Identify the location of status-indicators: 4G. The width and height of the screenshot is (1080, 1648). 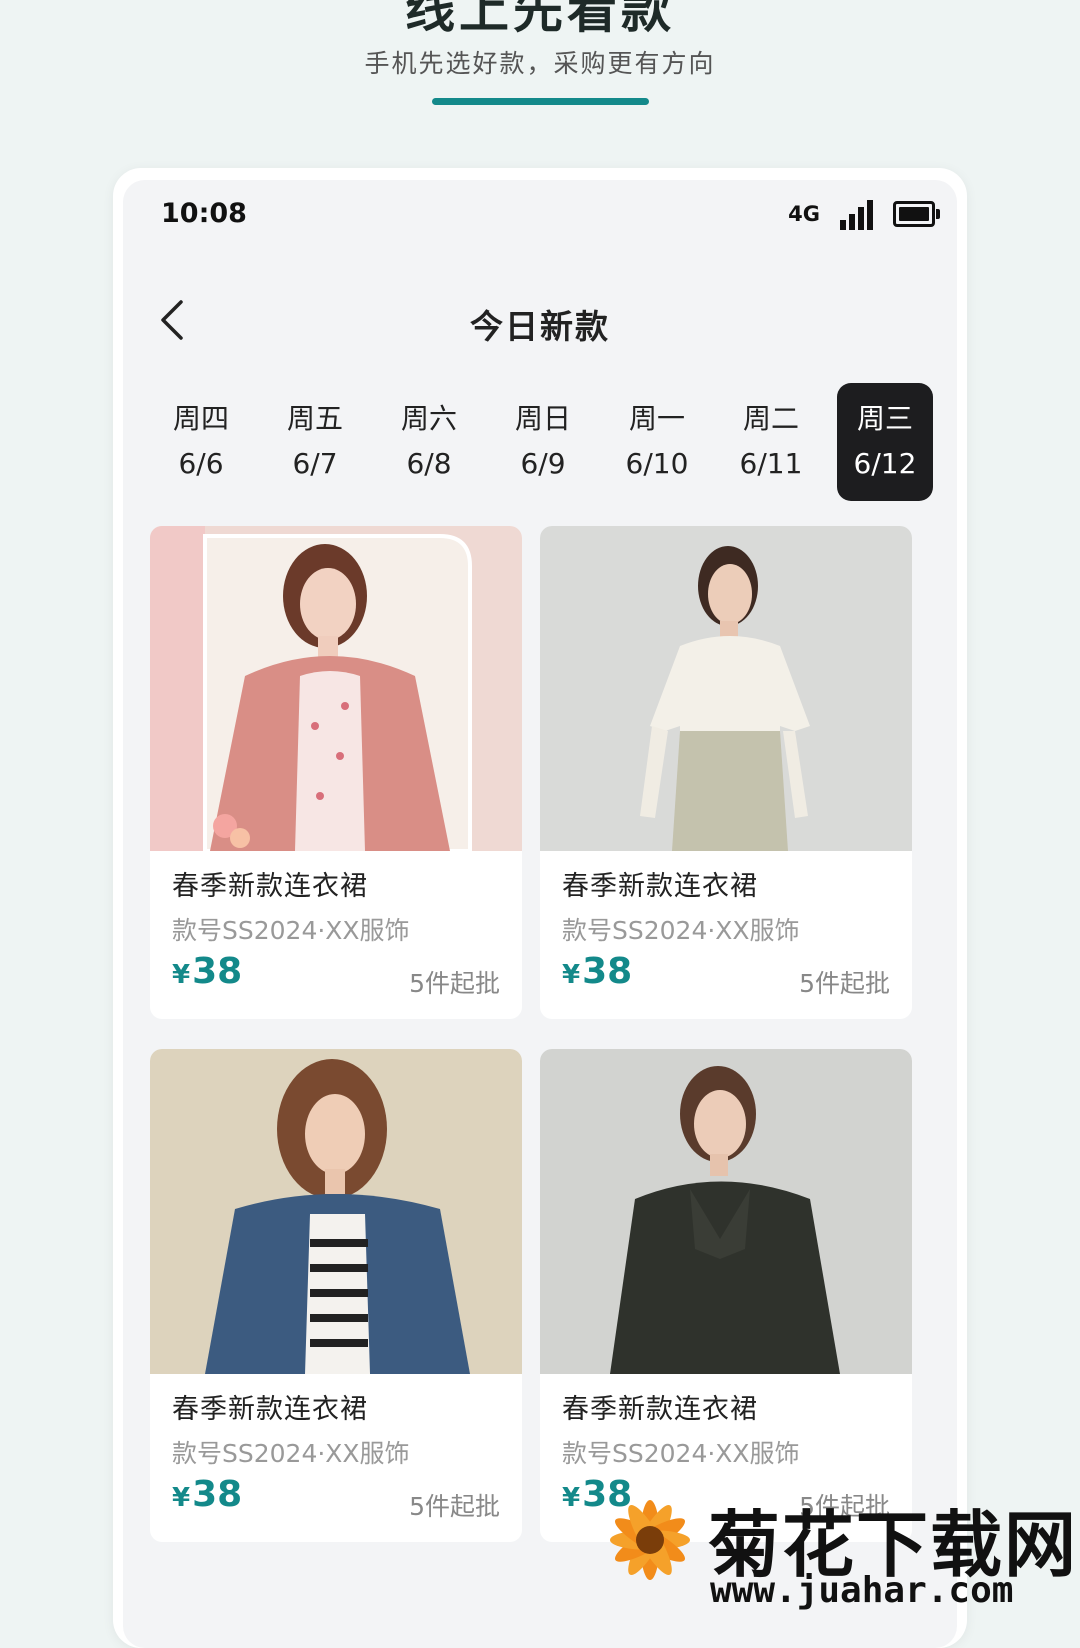
(864, 214).